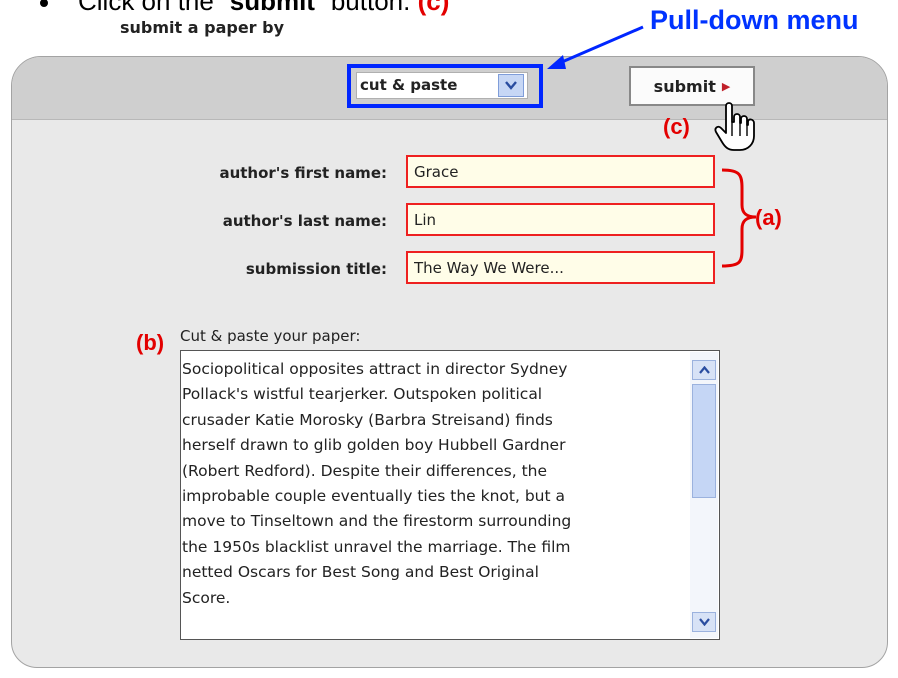 The width and height of the screenshot is (898, 678). Describe the element at coordinates (676, 126) in the screenshot. I see `callout-c: (c)` at that location.